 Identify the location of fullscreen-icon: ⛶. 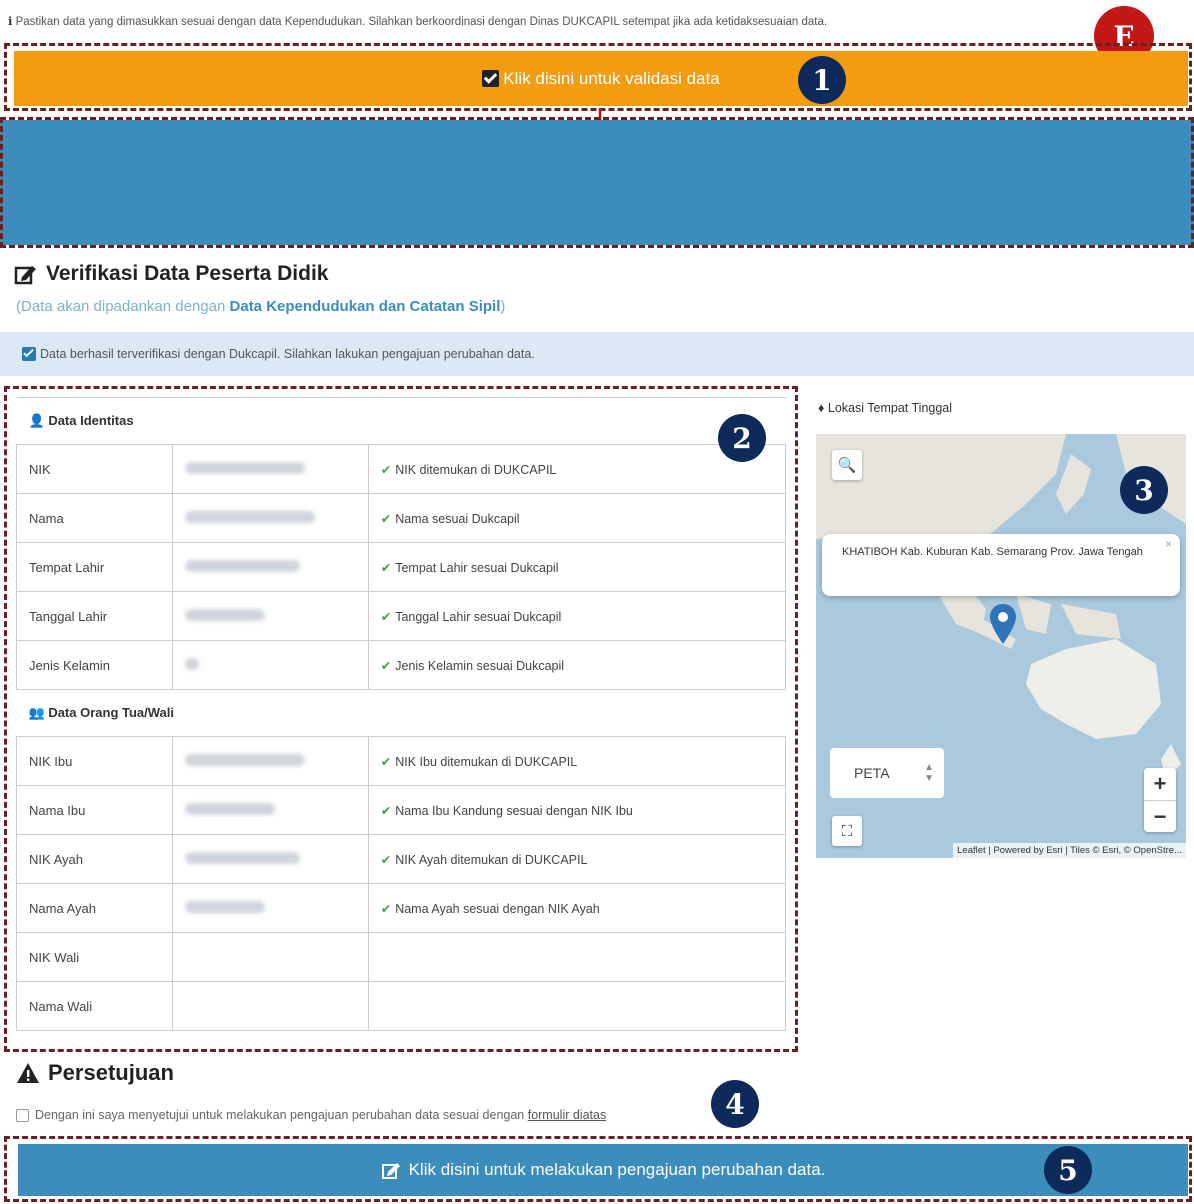
(847, 831).